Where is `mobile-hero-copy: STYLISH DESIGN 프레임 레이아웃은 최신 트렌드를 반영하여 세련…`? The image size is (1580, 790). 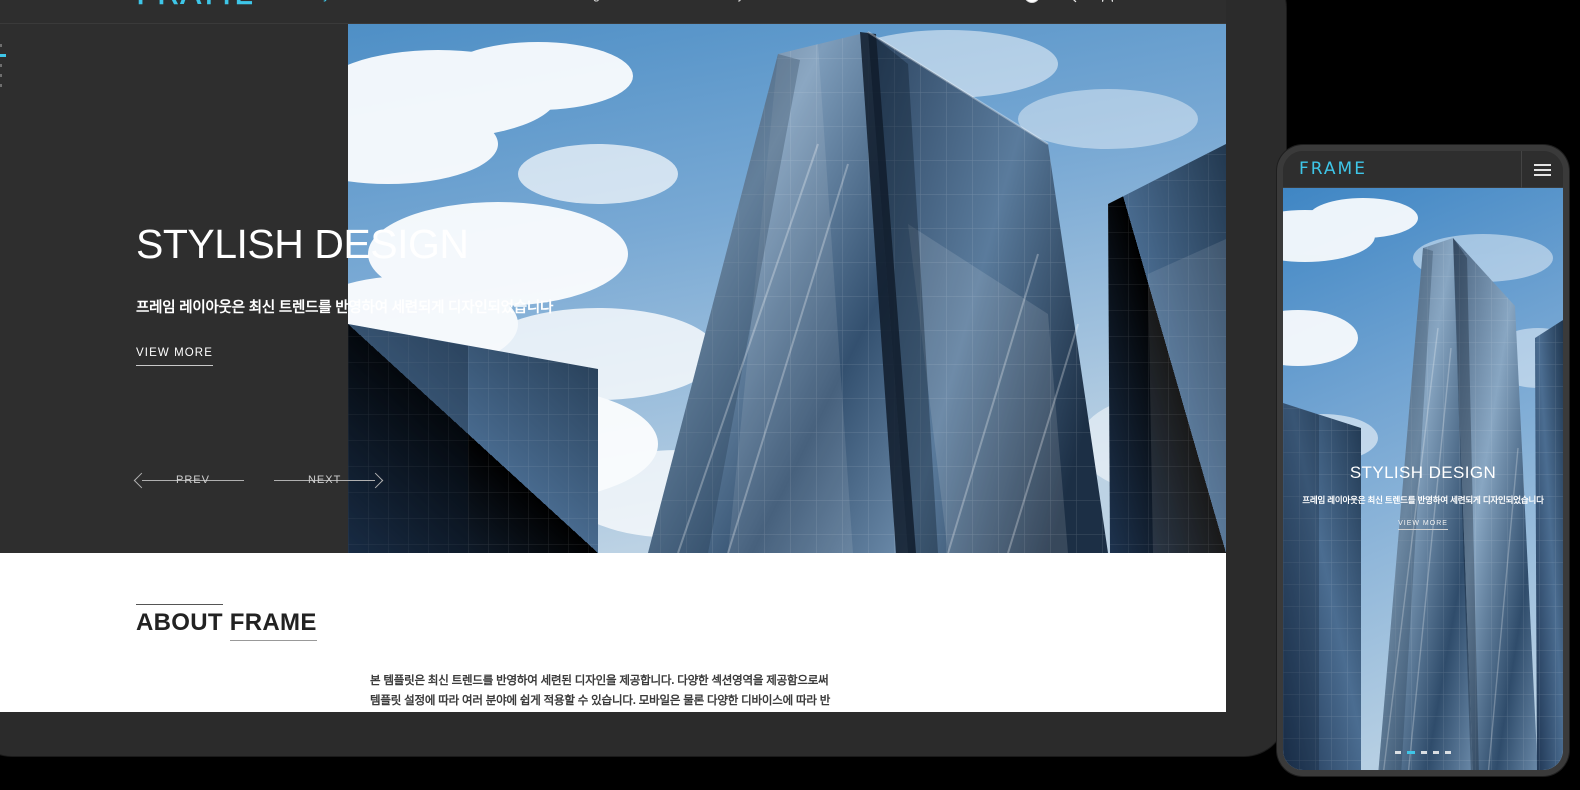 mobile-hero-copy: STYLISH DESIGN 프레임 레이아웃은 최신 트렌드를 반영하여 세련… is located at coordinates (1423, 496).